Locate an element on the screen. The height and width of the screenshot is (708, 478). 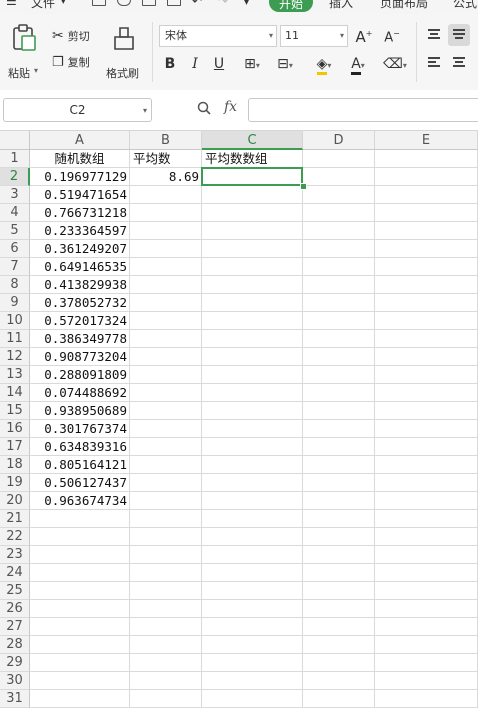
cell-e28 is located at coordinates (426, 645).